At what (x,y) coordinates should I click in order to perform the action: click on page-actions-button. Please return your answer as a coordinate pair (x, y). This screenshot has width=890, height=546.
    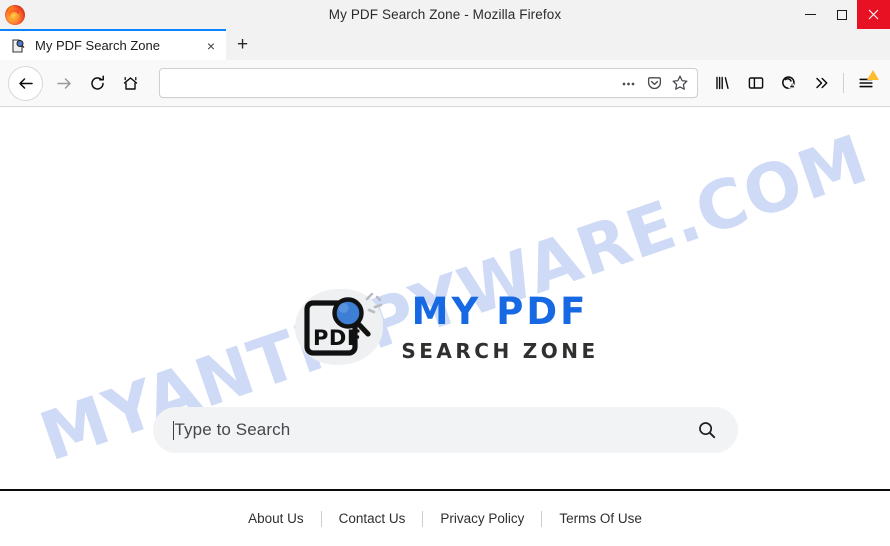
    Looking at the image, I should click on (628, 83).